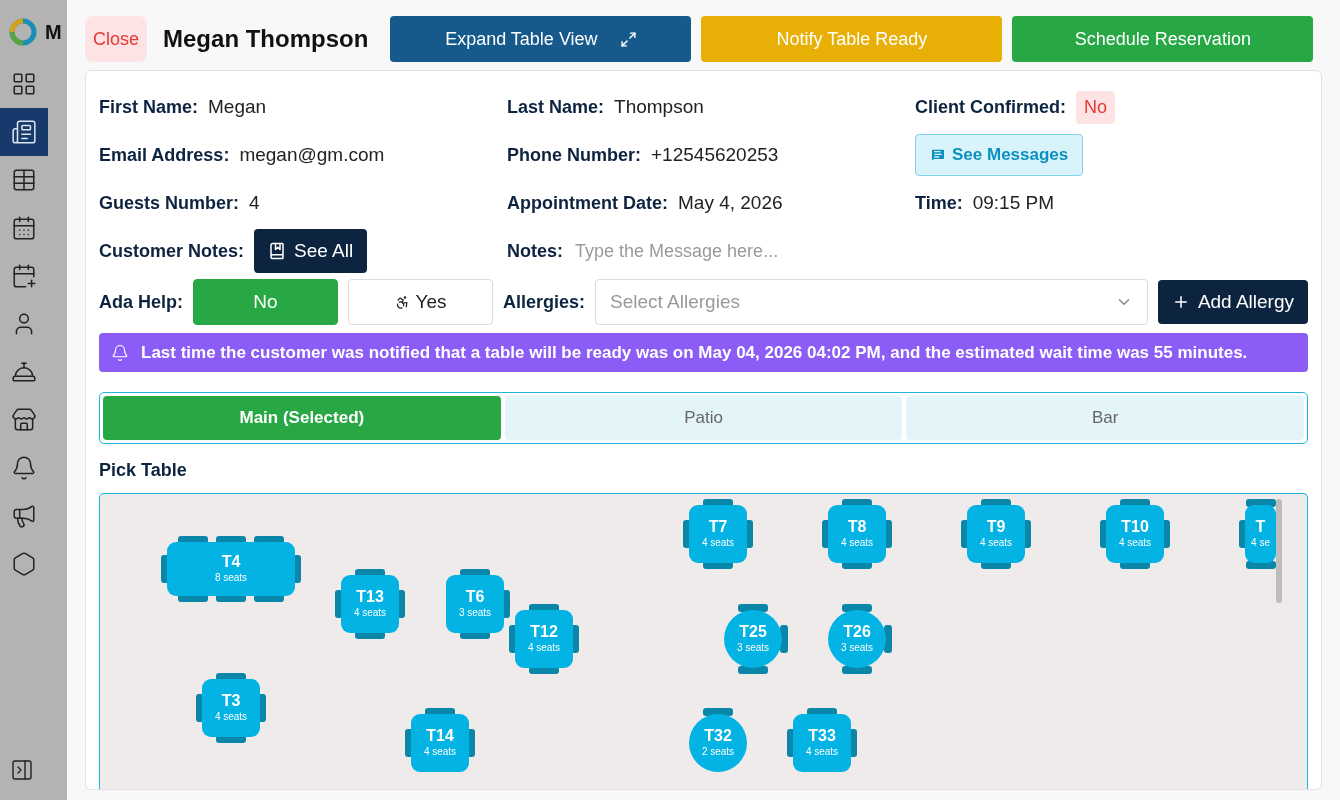 The image size is (1340, 800). What do you see at coordinates (23, 32) in the screenshot?
I see `logo-icon` at bounding box center [23, 32].